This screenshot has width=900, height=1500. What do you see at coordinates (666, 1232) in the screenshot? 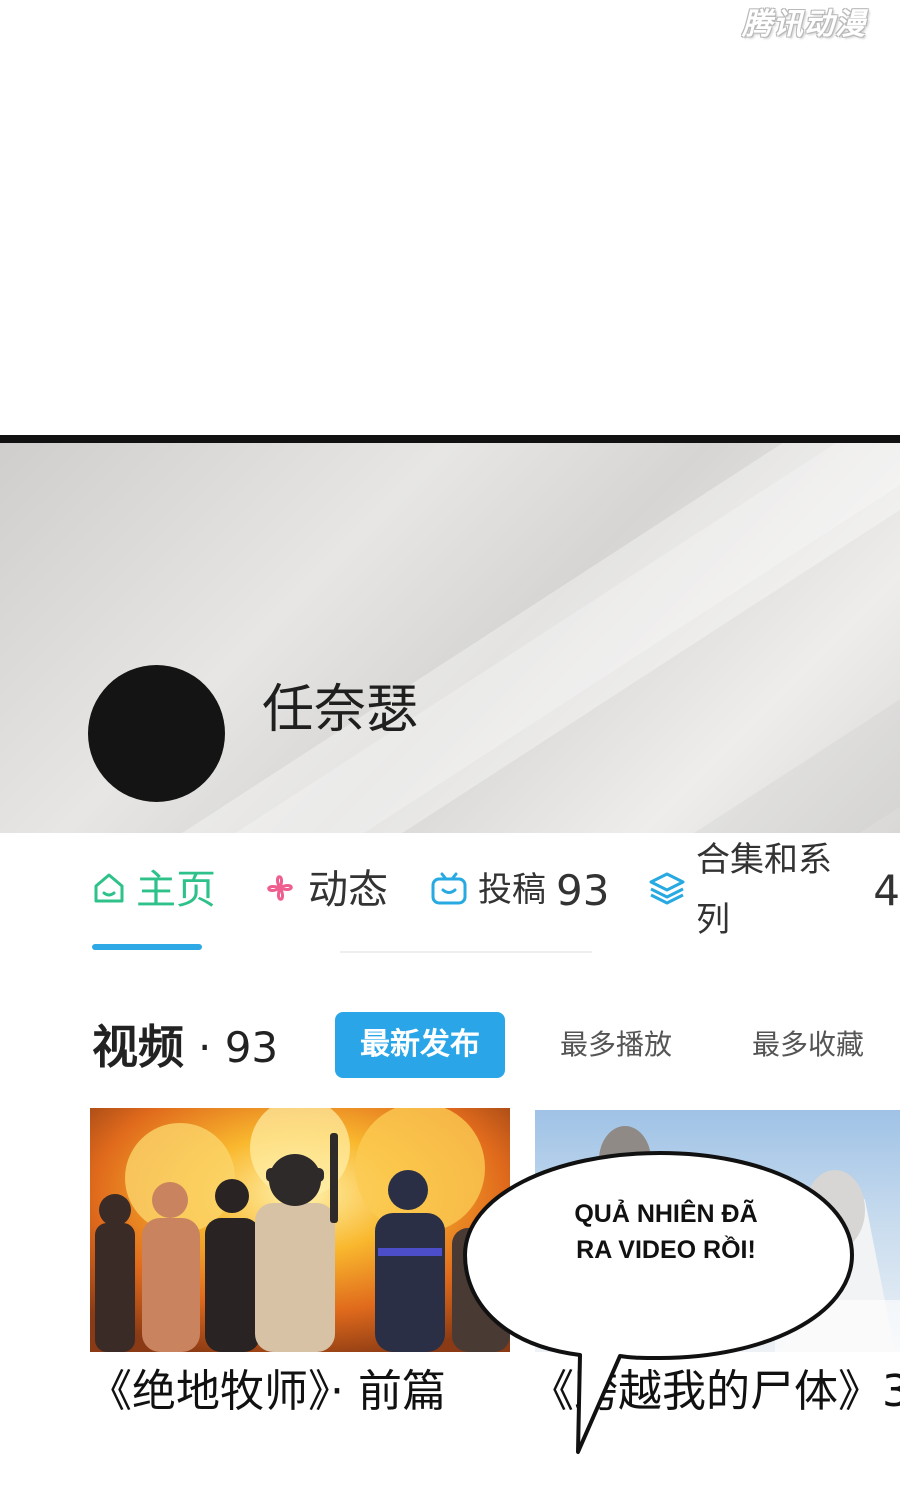
I see `speech-bubble-text: QUẢ NHIÊN ĐÃ RA VIDEO RỒI!` at bounding box center [666, 1232].